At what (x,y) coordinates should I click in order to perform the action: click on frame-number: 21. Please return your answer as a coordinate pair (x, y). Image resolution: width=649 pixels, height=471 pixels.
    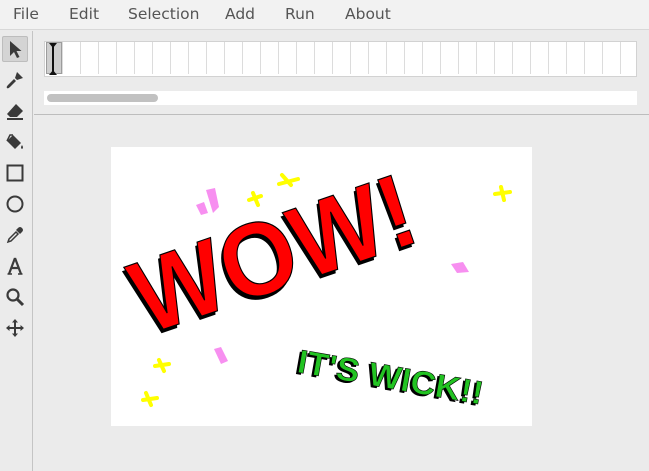
    Looking at the image, I should click on (414, 76).